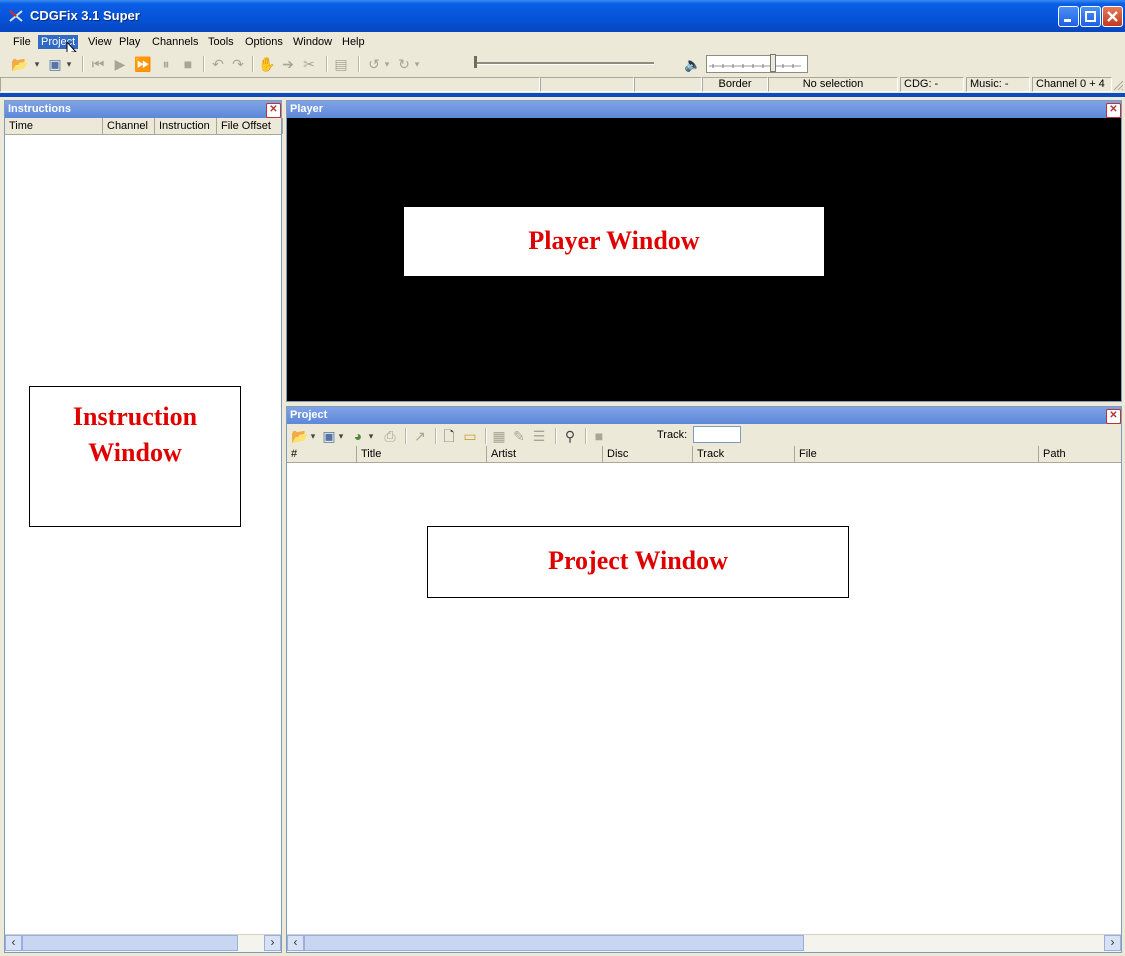 This screenshot has height=956, width=1125. What do you see at coordinates (420, 436) in the screenshot?
I see `project-redo-arrow-icon: ↗` at bounding box center [420, 436].